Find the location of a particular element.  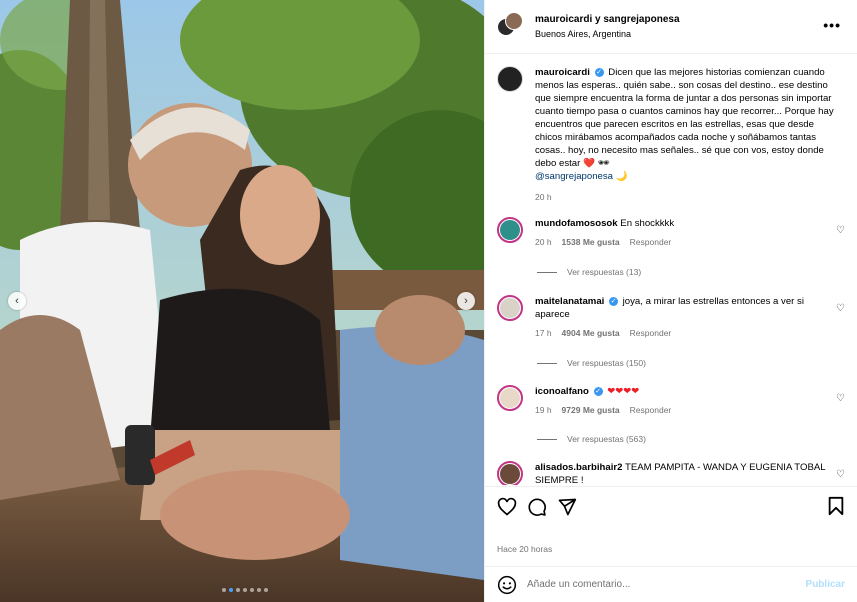

comment-username: maitelanatamai is located at coordinates (569, 301).